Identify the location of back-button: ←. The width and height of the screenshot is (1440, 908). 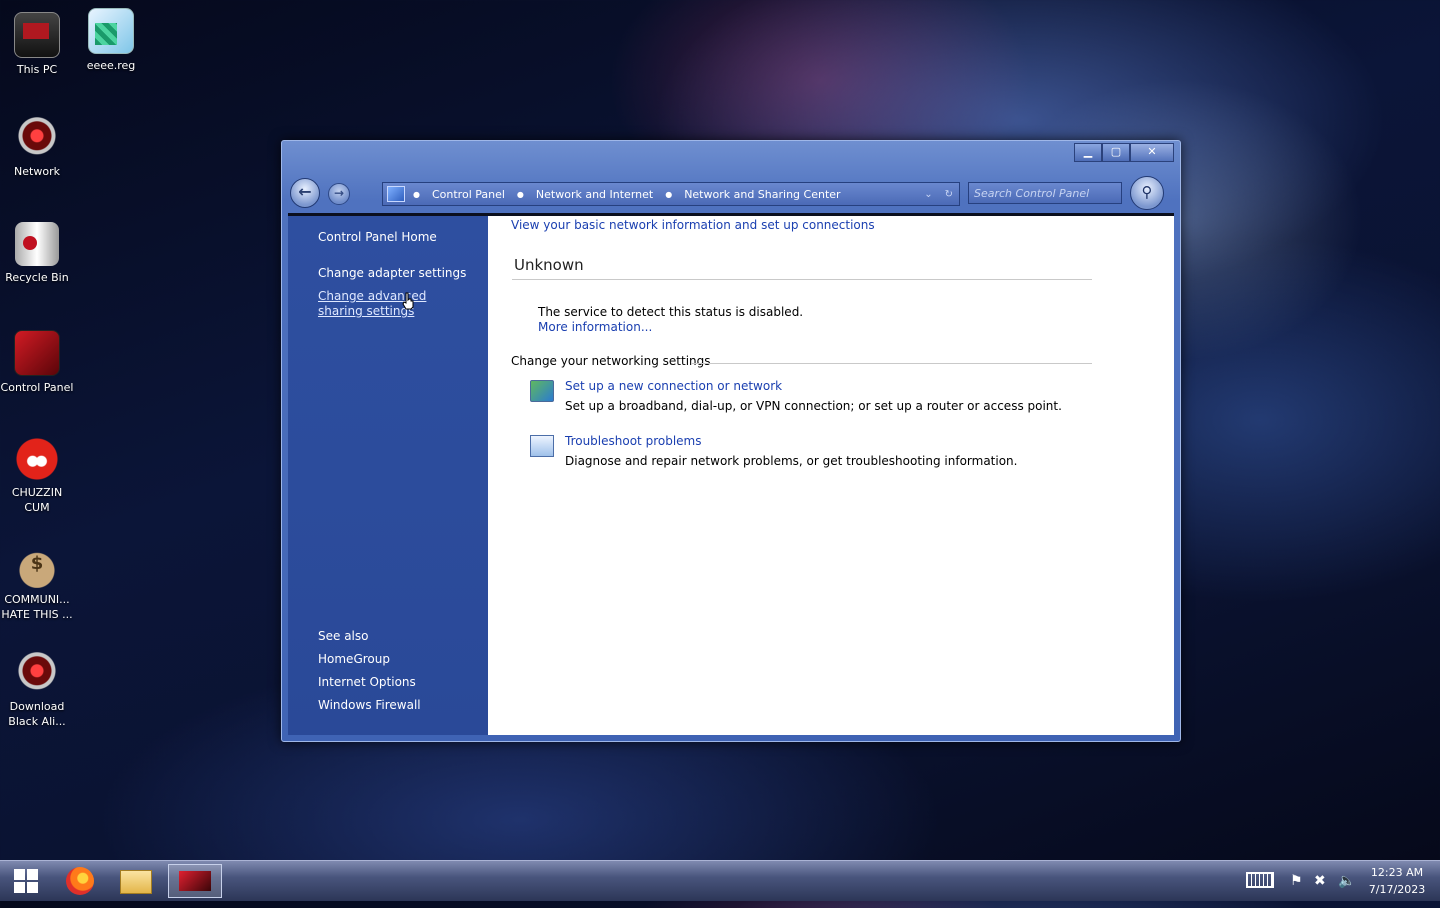
(305, 193).